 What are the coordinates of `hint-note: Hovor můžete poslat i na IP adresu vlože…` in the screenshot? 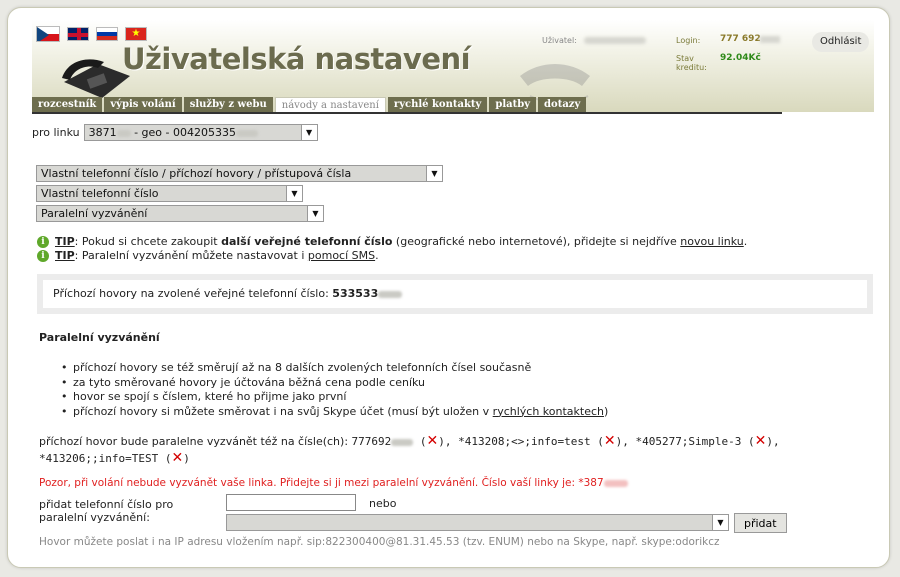 It's located at (379, 542).